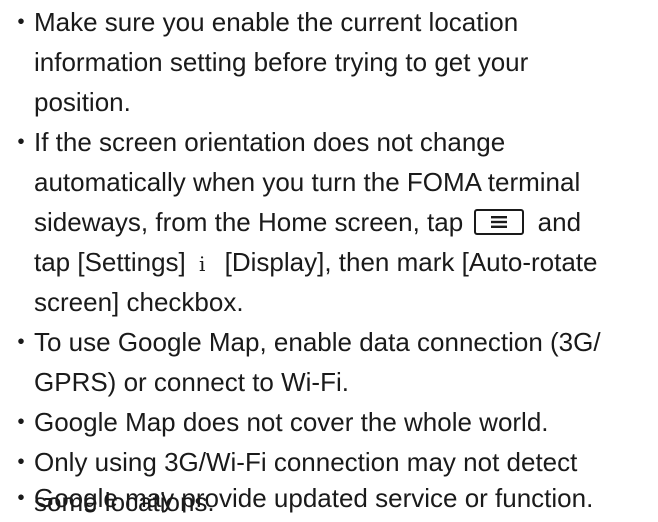  What do you see at coordinates (499, 222) in the screenshot?
I see `menu-key-icon` at bounding box center [499, 222].